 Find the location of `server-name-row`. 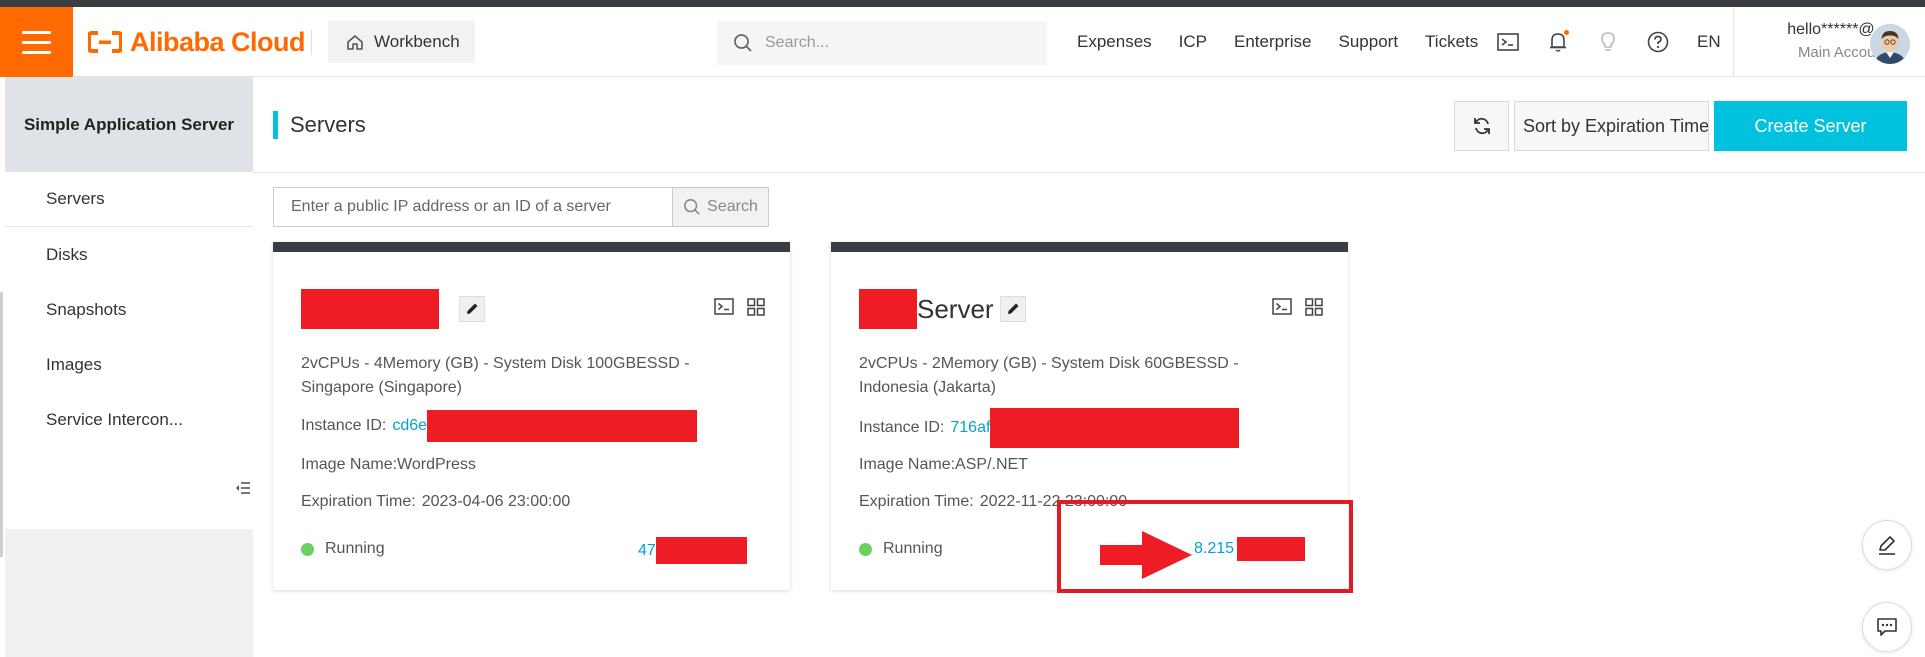

server-name-row is located at coordinates (393, 309).